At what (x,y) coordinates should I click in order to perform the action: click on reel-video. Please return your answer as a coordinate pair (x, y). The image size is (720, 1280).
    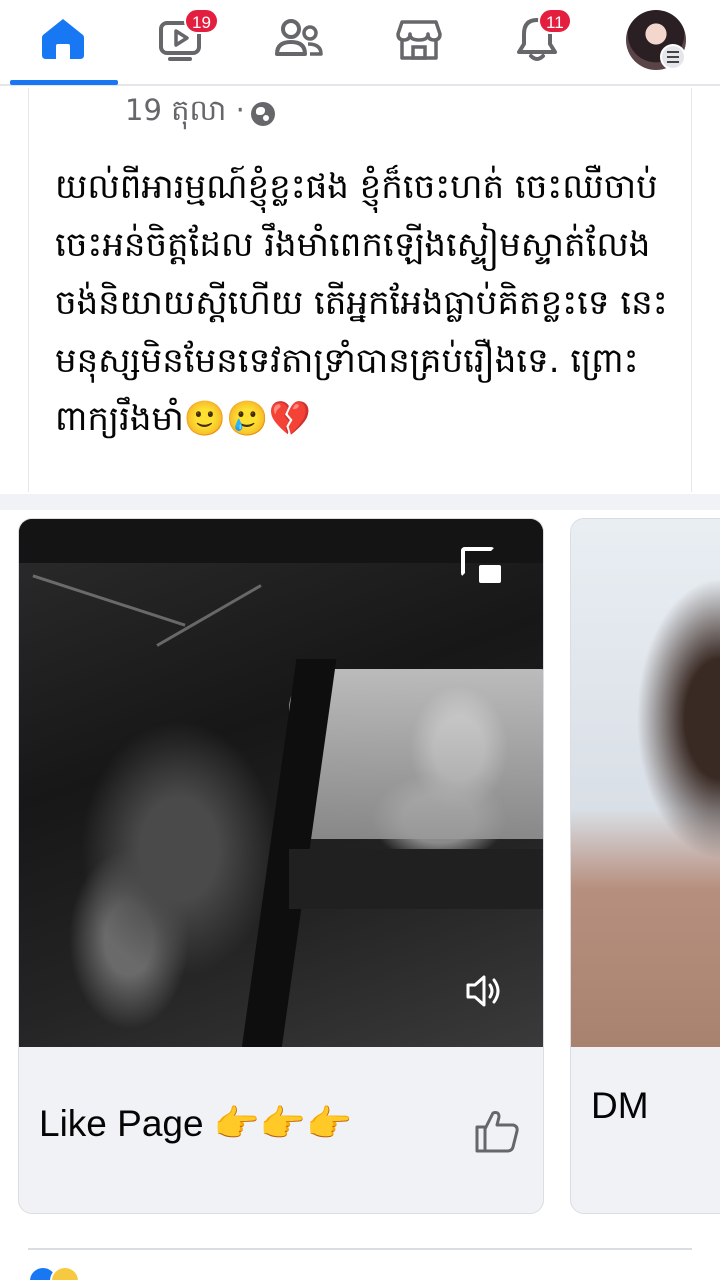
    Looking at the image, I should click on (645, 783).